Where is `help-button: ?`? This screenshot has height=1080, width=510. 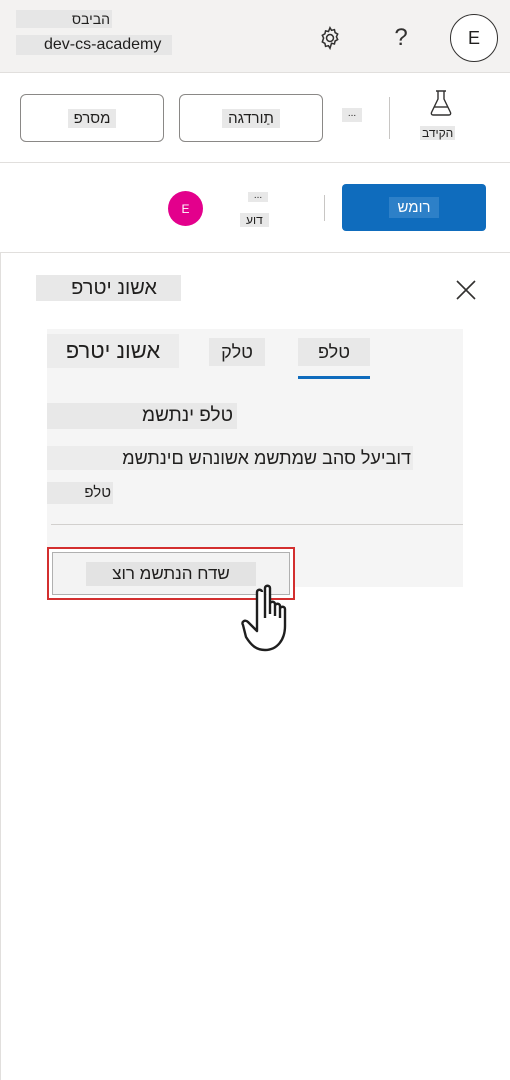
help-button: ? is located at coordinates (401, 38).